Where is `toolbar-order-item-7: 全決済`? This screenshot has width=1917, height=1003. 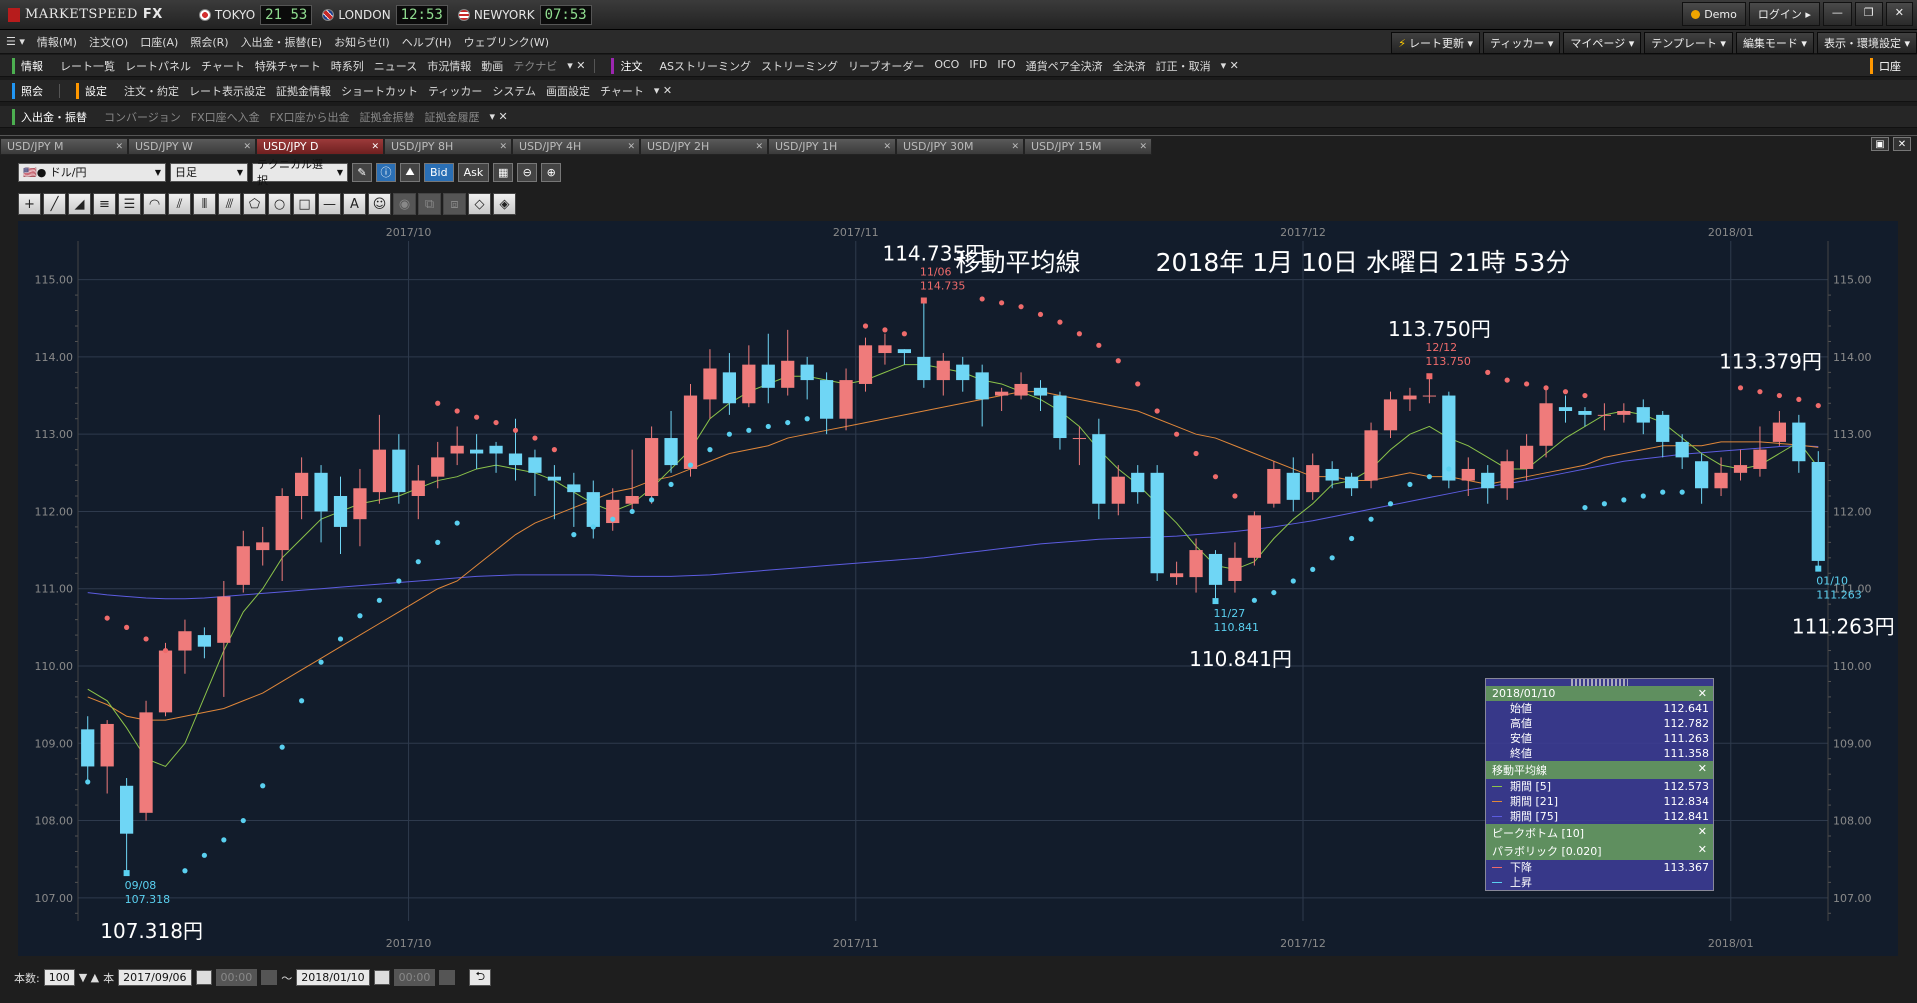 toolbar-order-item-7: 全決済 is located at coordinates (1129, 66).